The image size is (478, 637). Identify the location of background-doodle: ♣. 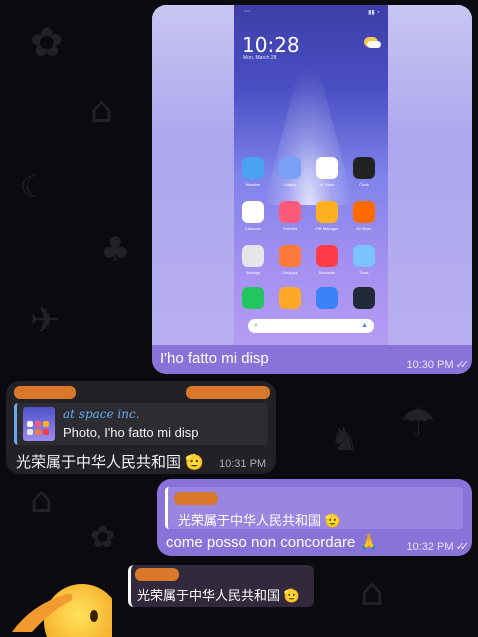
(115, 250).